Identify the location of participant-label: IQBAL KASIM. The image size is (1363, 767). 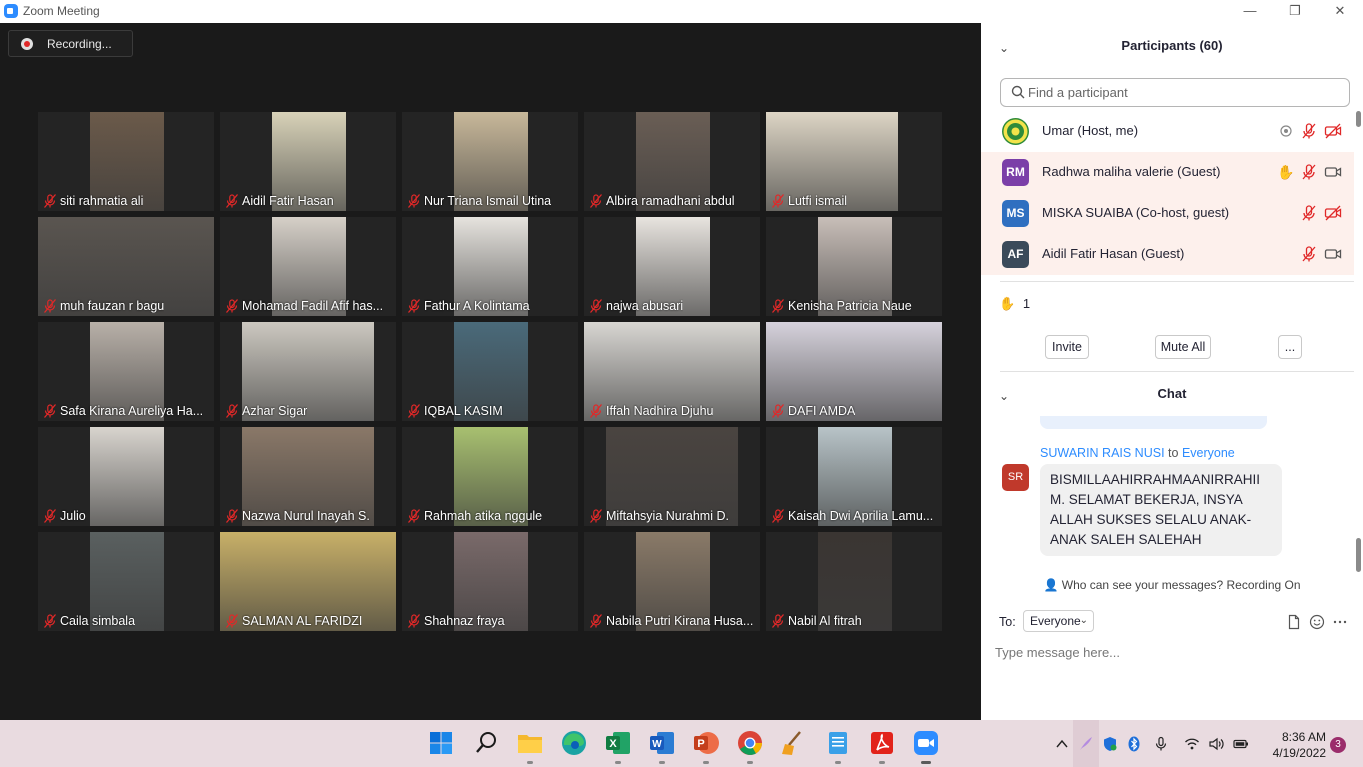
(452, 411).